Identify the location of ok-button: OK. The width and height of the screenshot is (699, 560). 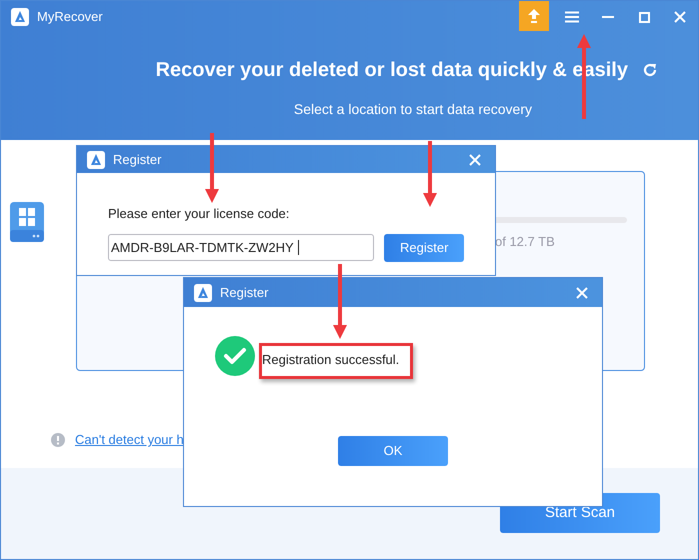
(393, 451).